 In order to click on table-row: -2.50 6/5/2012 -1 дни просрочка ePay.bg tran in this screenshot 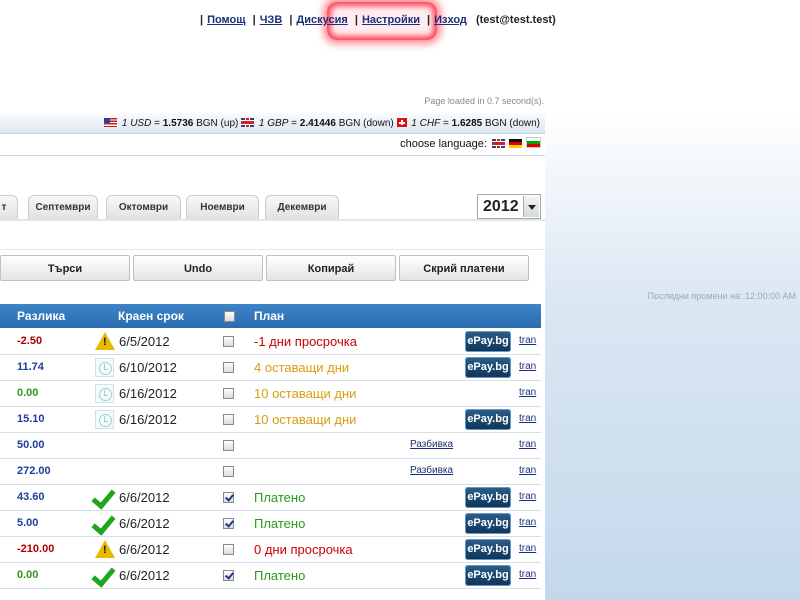, I will do `click(270, 342)`.